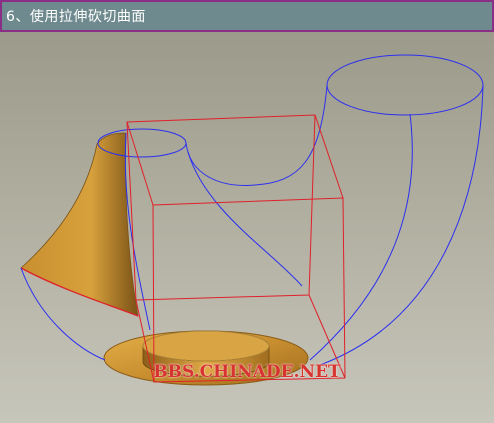 The height and width of the screenshot is (423, 494). What do you see at coordinates (247, 16) in the screenshot?
I see `title-bar: 6、使用拉伸砍切曲面` at bounding box center [247, 16].